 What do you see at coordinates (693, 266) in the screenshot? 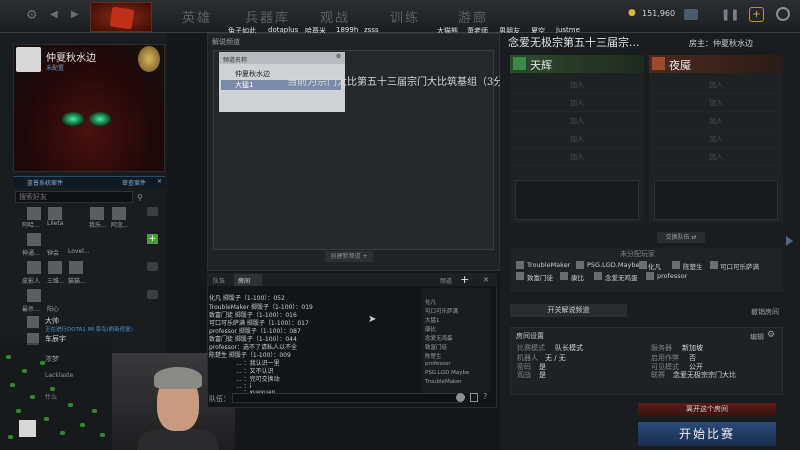
I see `unassigned-player: 陈楚生` at bounding box center [693, 266].